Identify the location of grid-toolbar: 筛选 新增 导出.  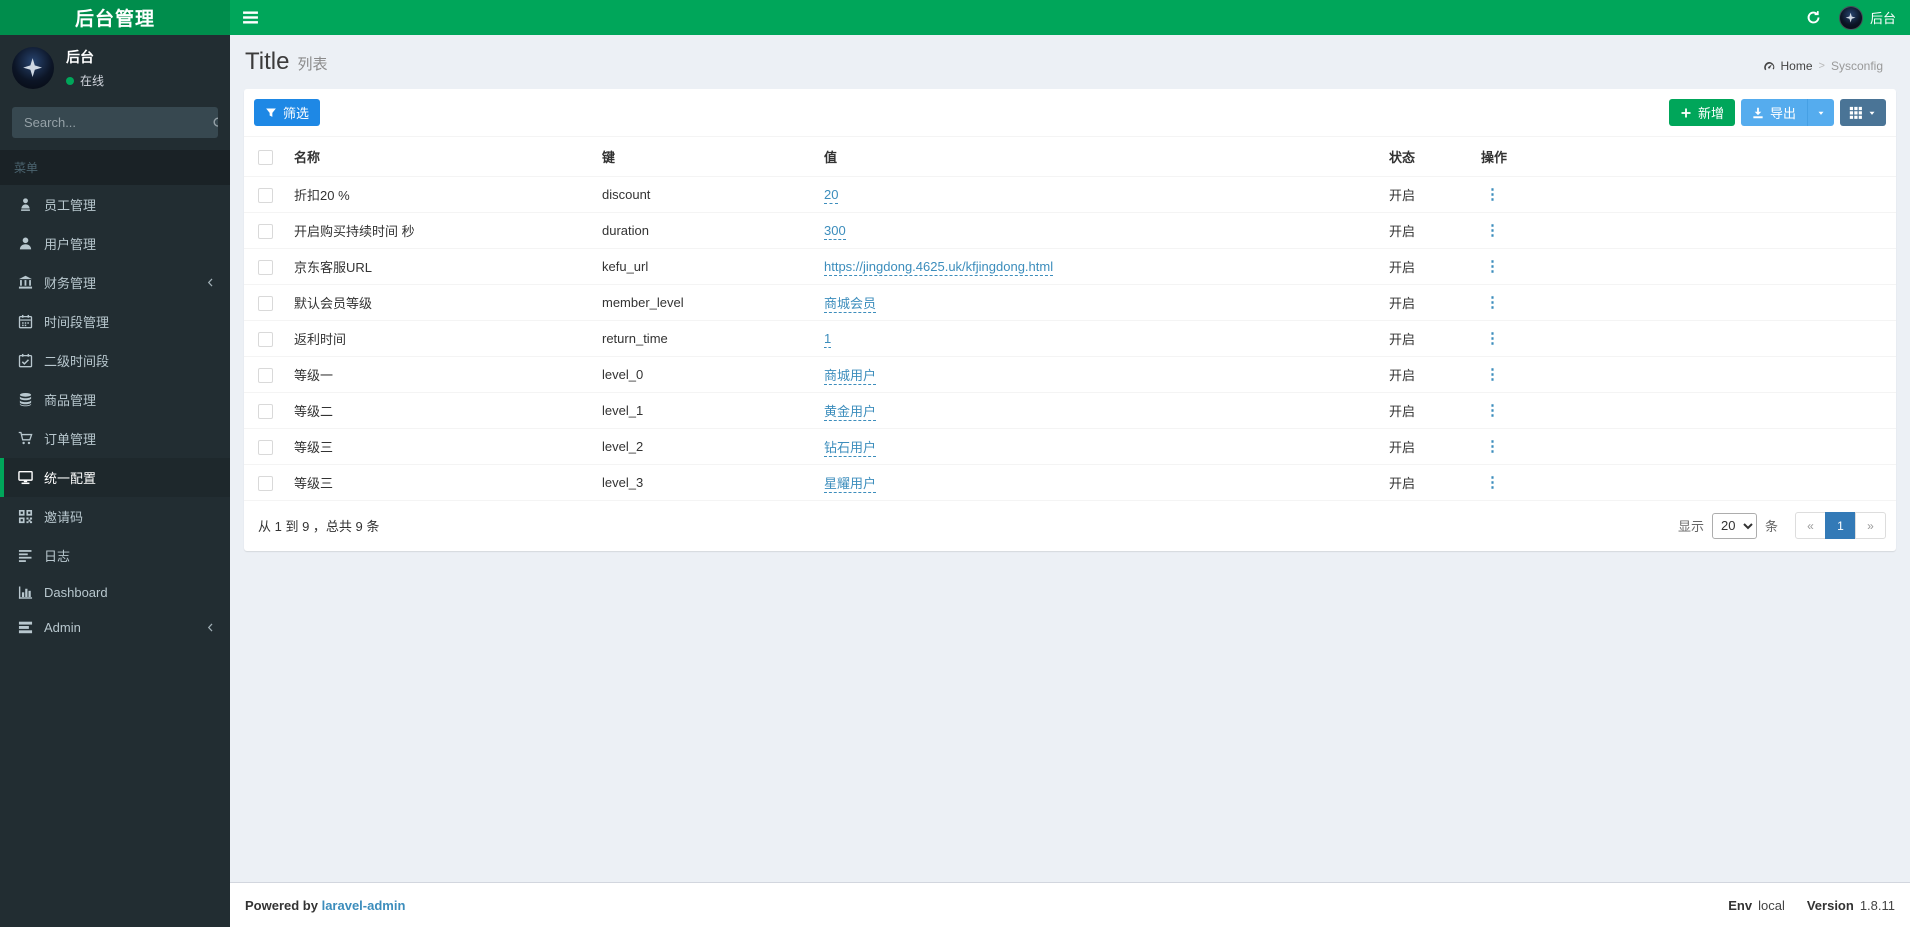
(1070, 113).